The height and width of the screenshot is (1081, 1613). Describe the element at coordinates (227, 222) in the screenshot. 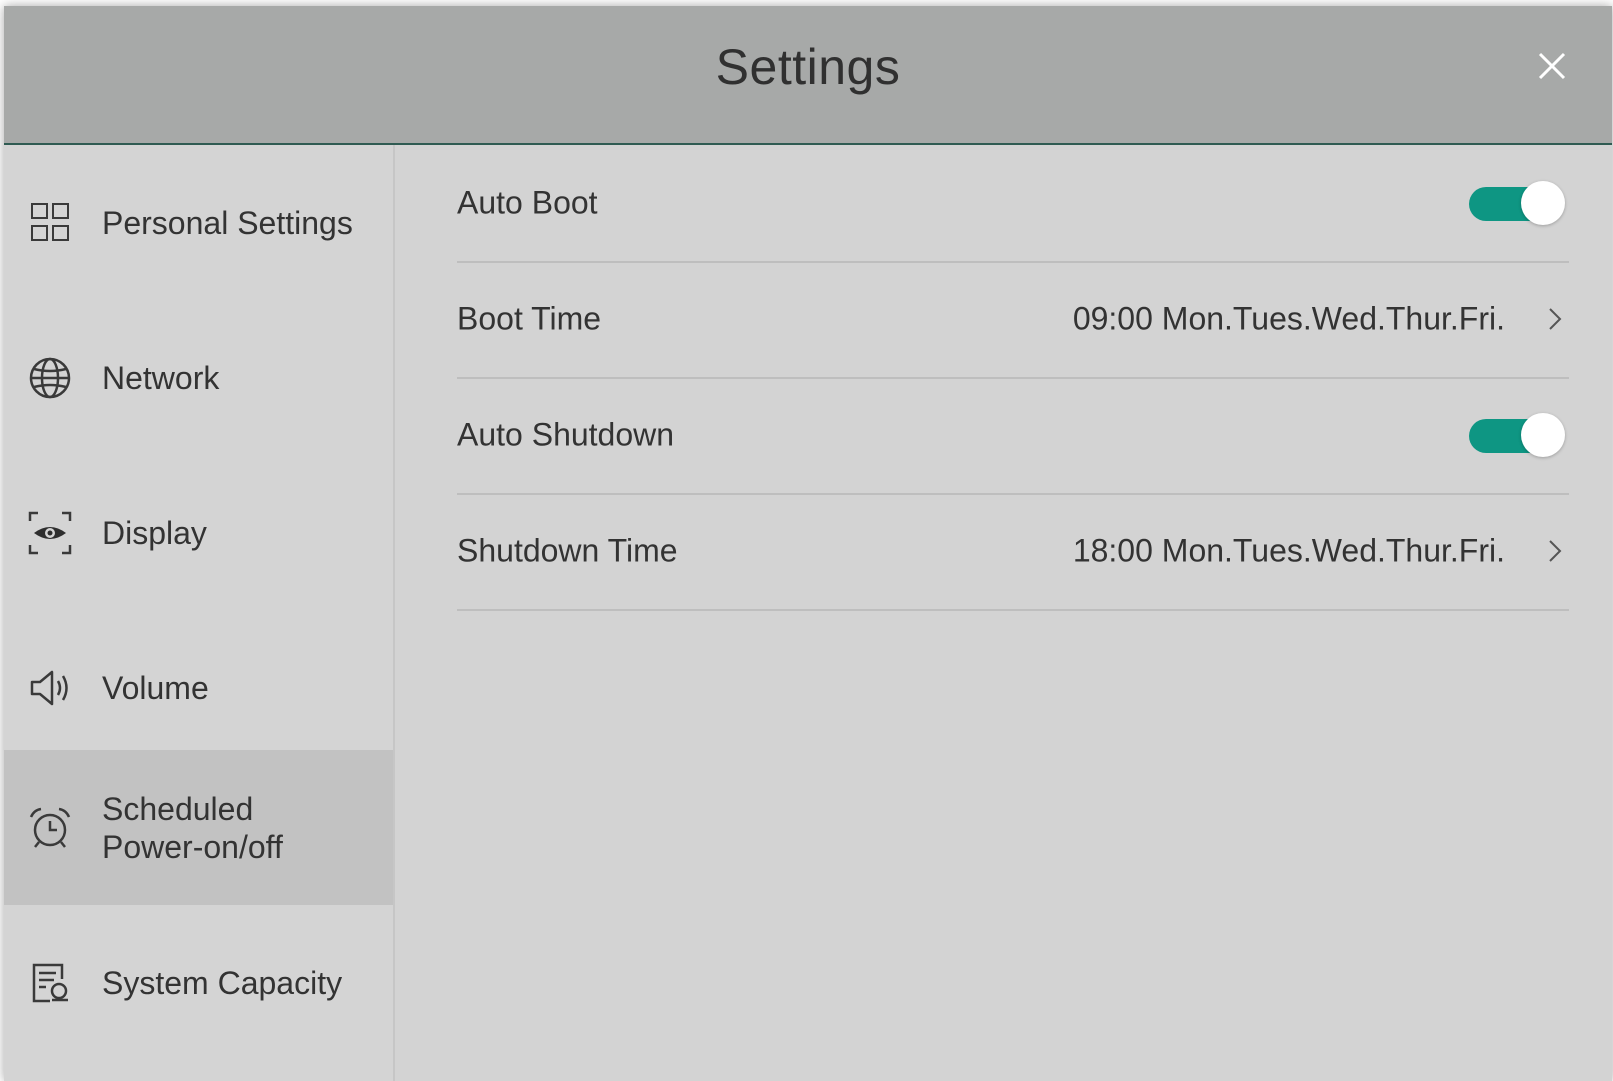

I see `sidebar-item-label: Personal Settings` at that location.